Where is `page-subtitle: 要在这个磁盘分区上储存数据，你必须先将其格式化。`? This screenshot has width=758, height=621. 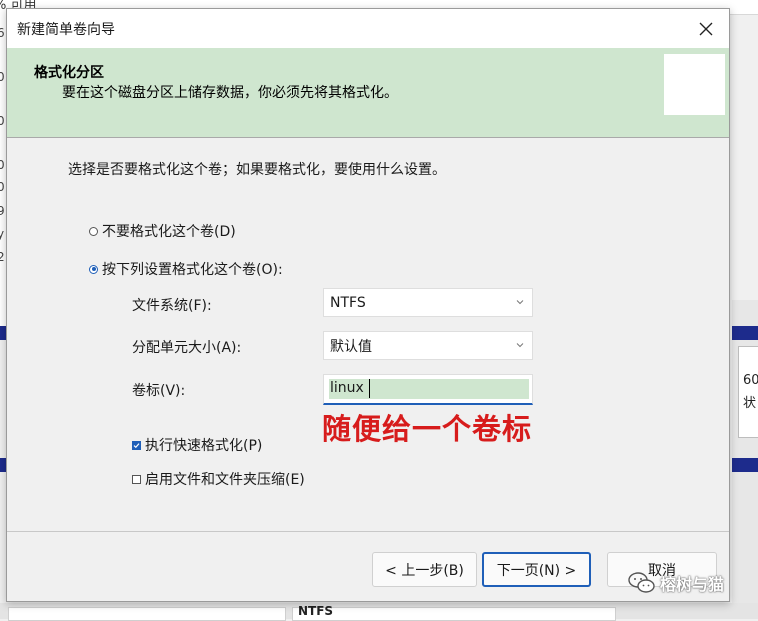
page-subtitle: 要在这个磁盘分区上储存数据，你必须先将其格式化。 is located at coordinates (230, 93).